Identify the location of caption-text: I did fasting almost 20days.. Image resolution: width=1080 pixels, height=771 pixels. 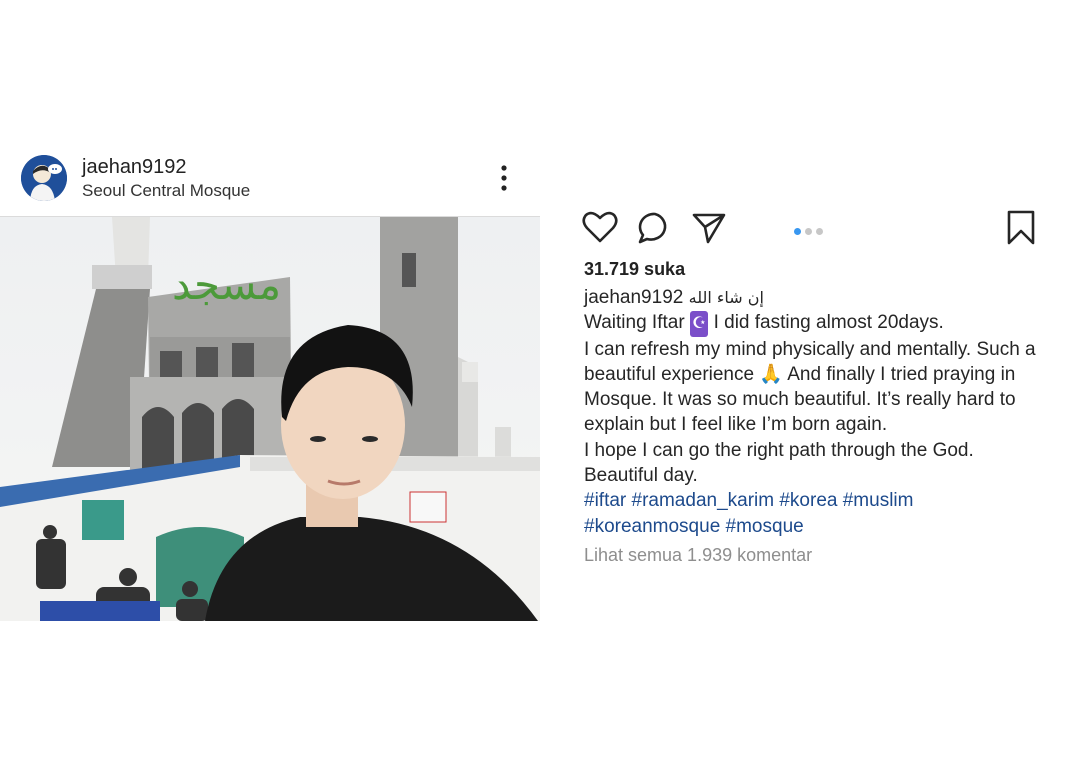
(826, 323).